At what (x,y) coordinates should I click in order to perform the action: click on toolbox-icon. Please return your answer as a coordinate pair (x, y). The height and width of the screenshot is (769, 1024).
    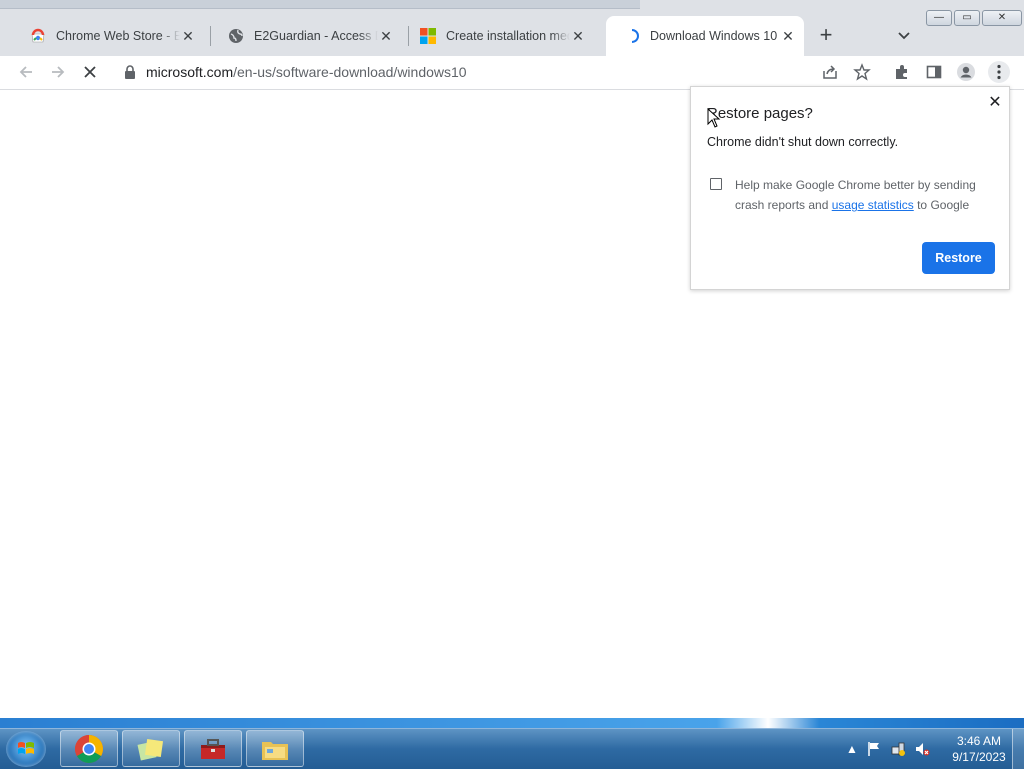
    Looking at the image, I should click on (213, 748).